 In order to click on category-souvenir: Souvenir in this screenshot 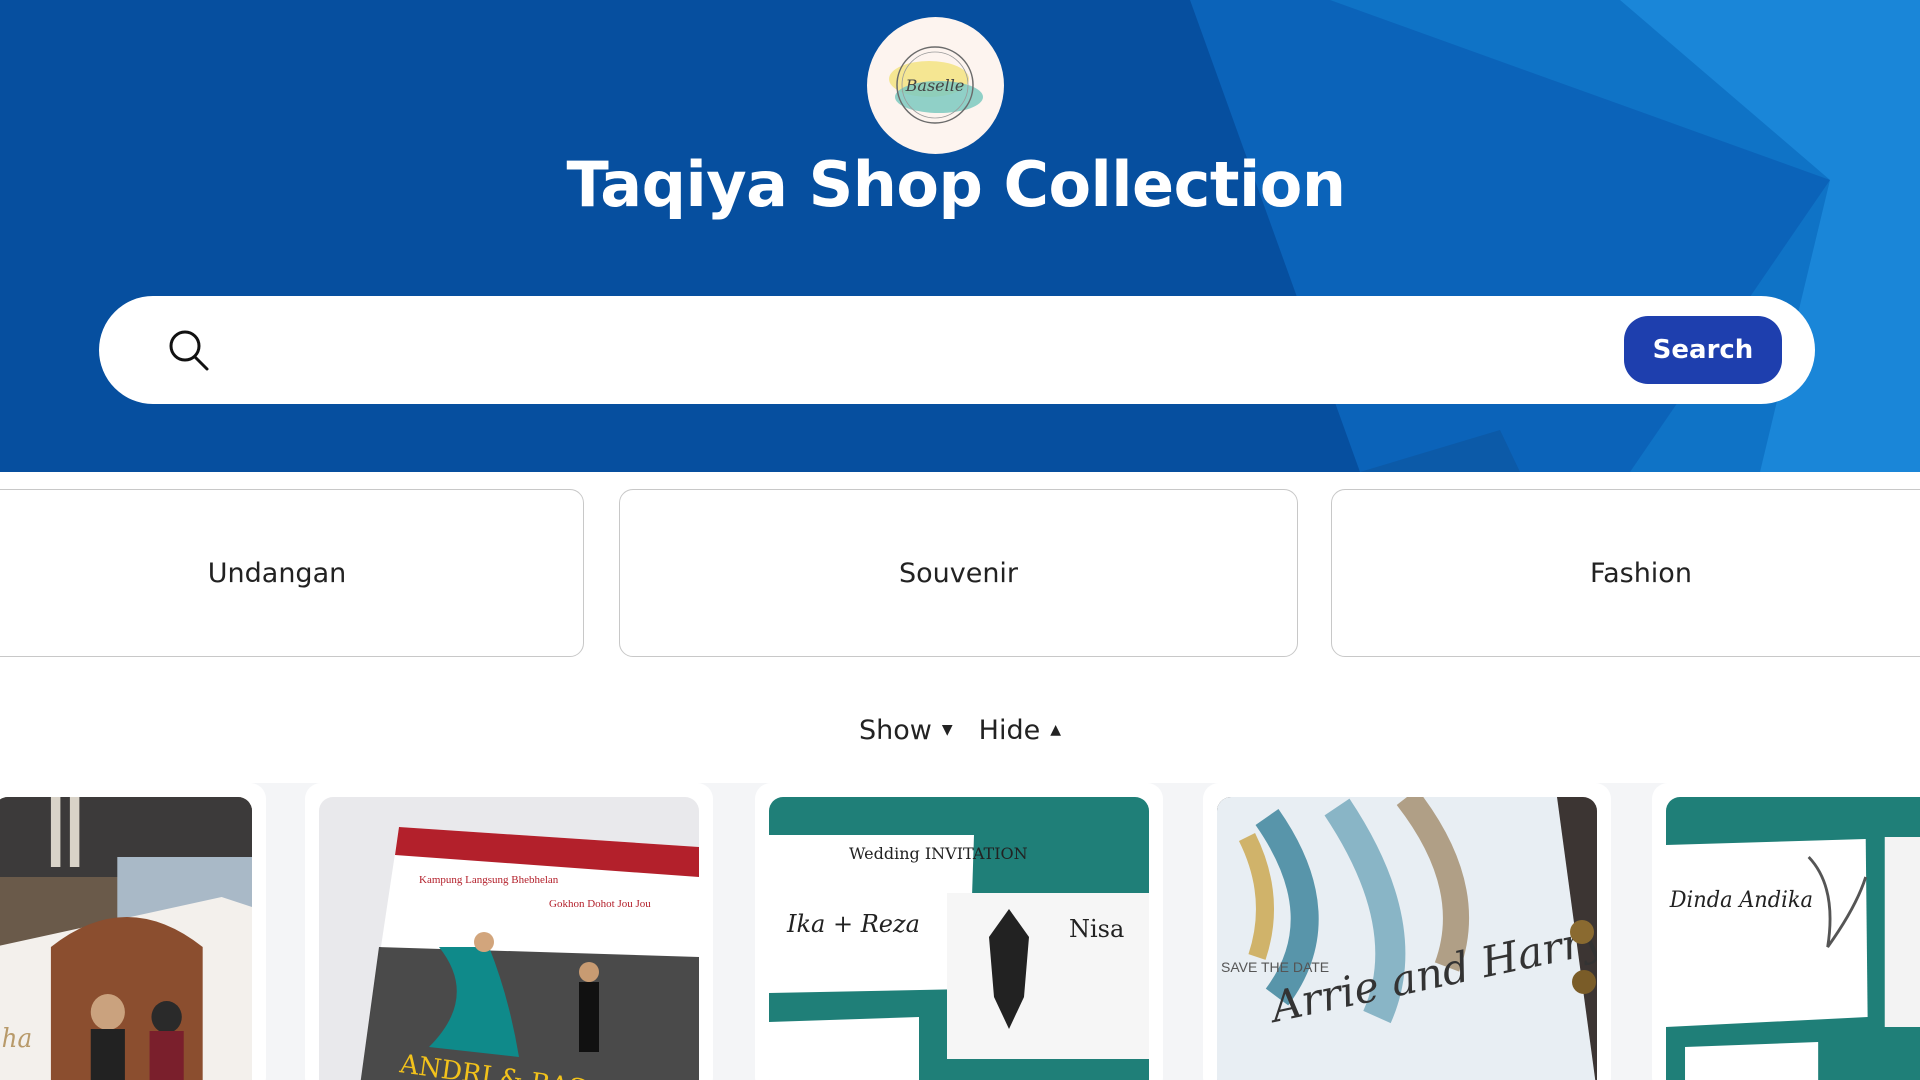, I will do `click(958, 573)`.